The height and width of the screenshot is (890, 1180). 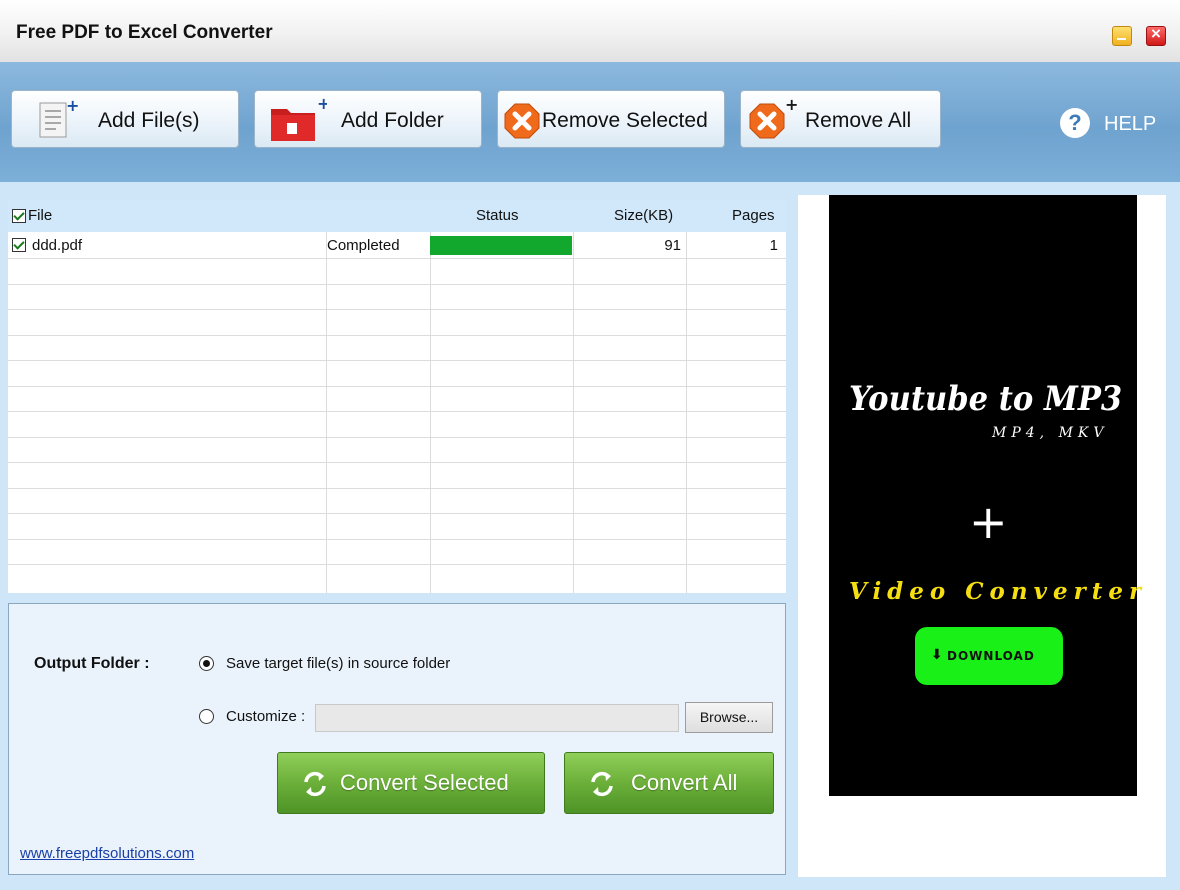 I want to click on remove-x-icon, so click(x=522, y=123).